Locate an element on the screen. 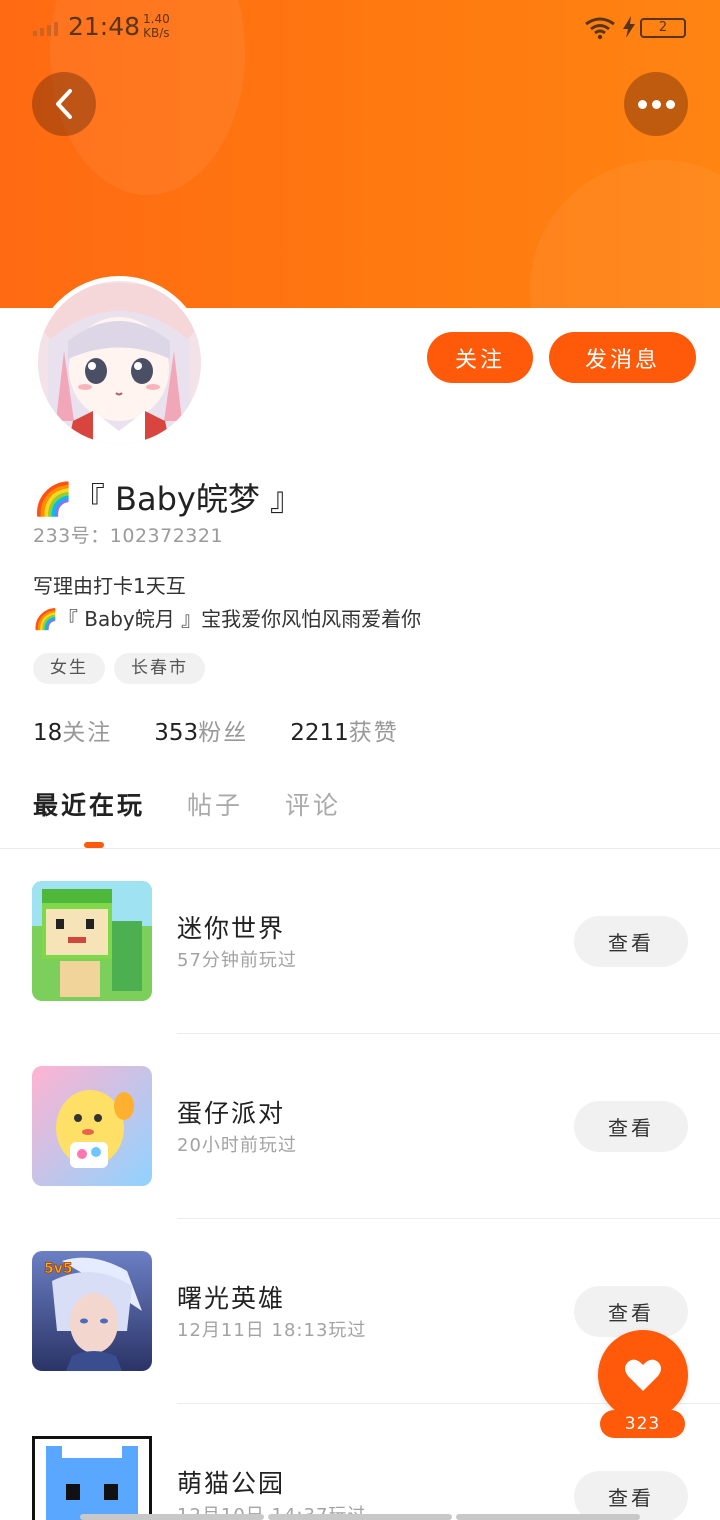 The image size is (720, 1520). decor-circle is located at coordinates (625, 234).